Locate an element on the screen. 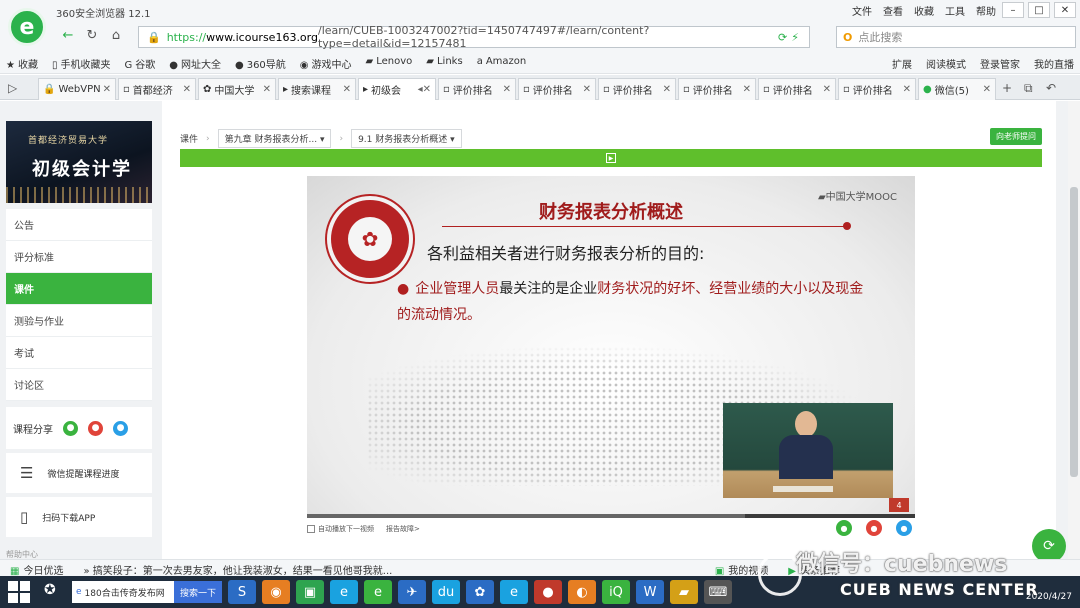 Image resolution: width=1080 pixels, height=608 pixels. reading-mode-button: 阅读模式 is located at coordinates (946, 63).